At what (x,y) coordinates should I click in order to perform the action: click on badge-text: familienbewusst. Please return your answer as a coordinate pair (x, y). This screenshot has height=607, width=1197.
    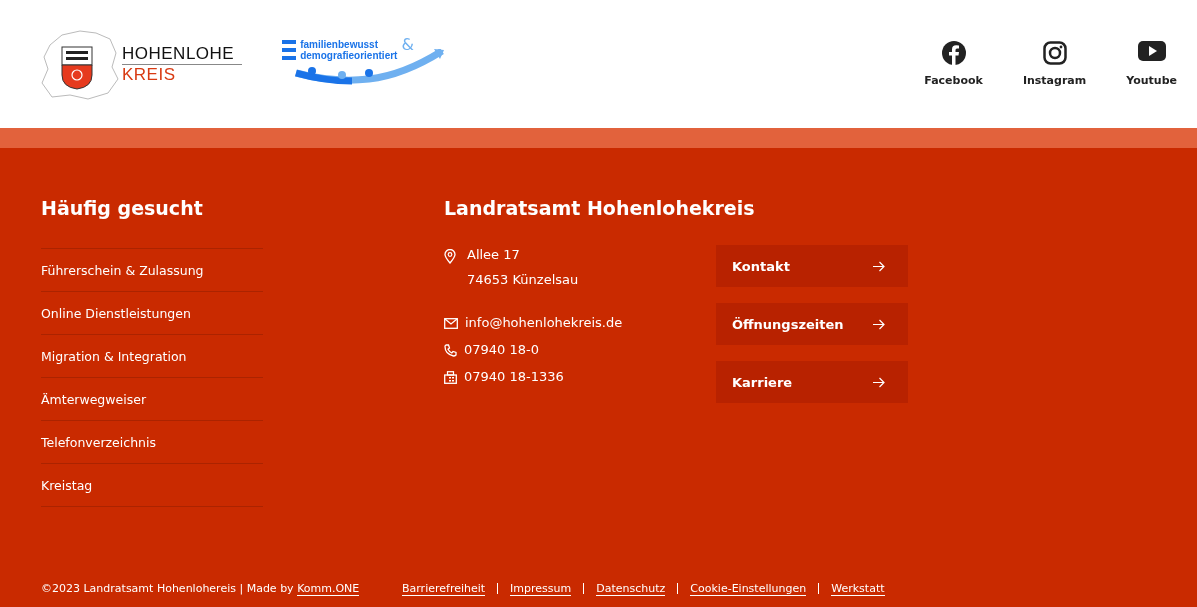
    Looking at the image, I should click on (339, 44).